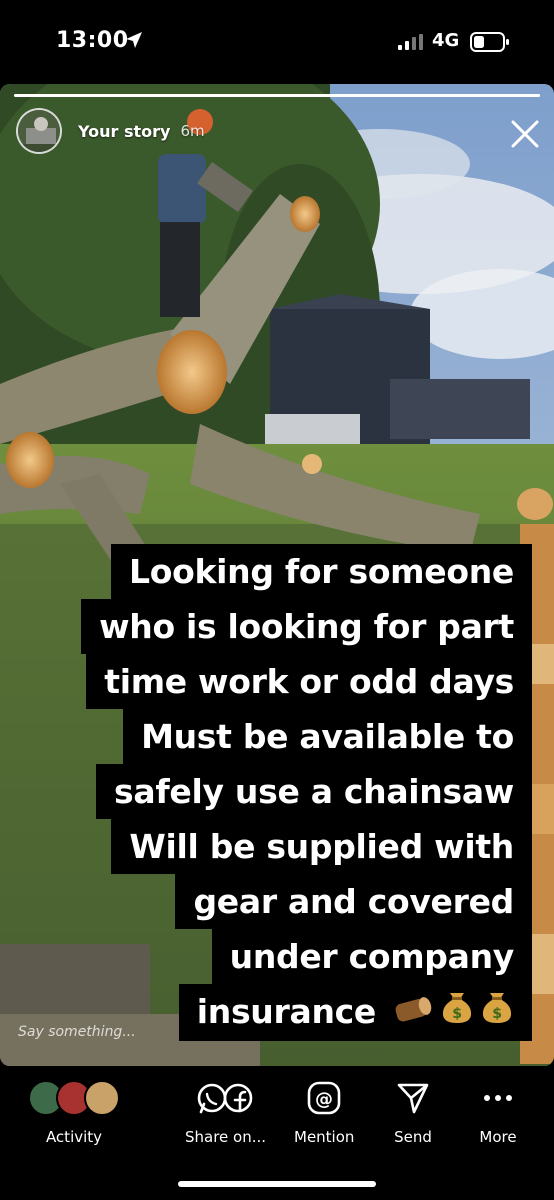 The image size is (554, 1200). What do you see at coordinates (321, 846) in the screenshot?
I see `caption-line: Will be supplied with` at bounding box center [321, 846].